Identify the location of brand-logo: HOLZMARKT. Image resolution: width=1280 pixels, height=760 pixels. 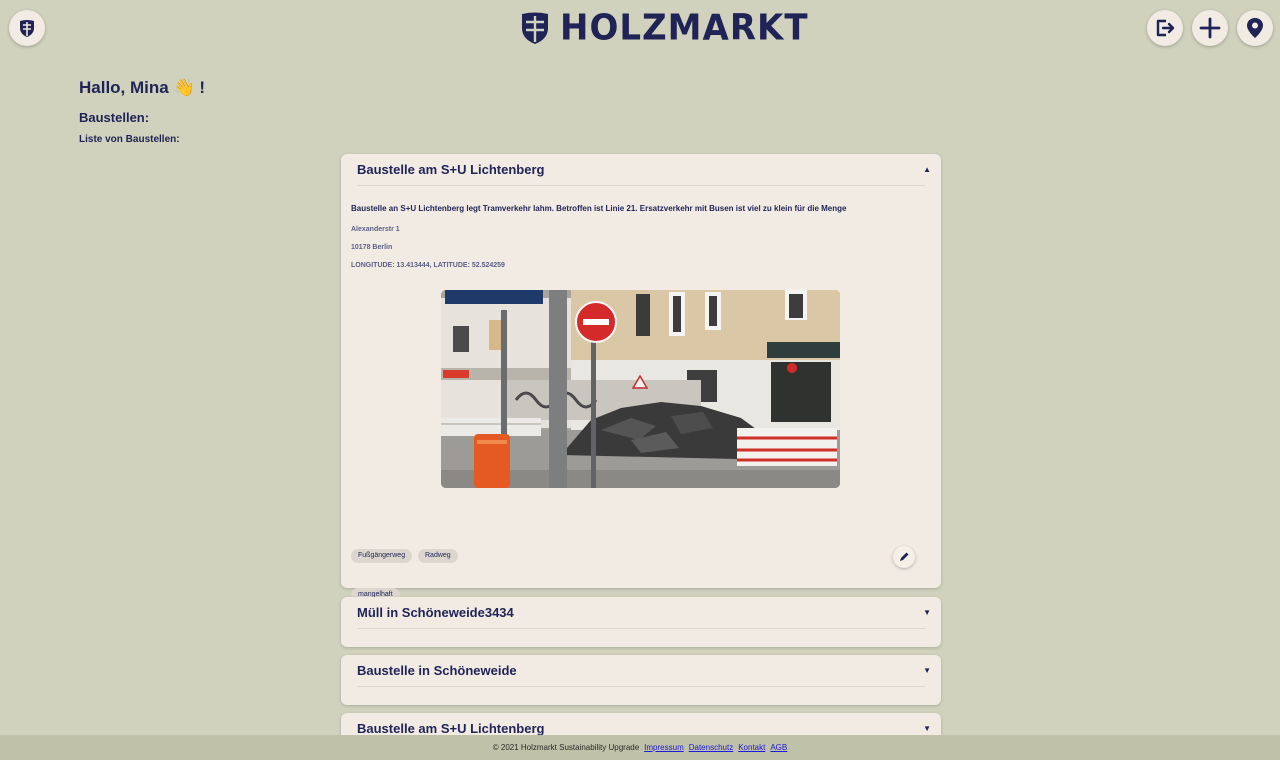
(664, 28).